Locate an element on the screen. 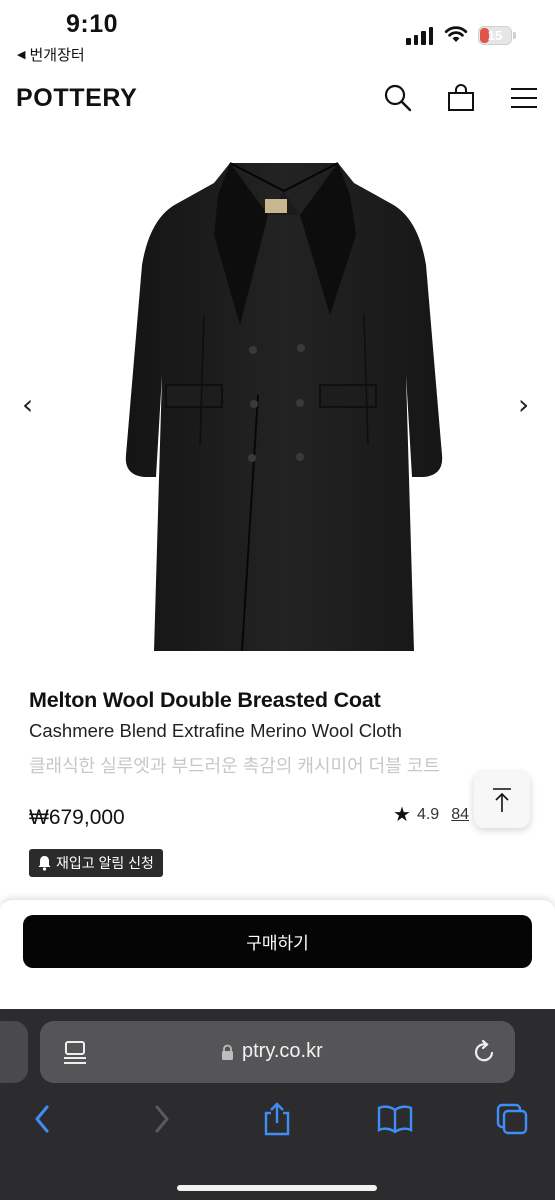 Image resolution: width=555 pixels, height=1200 pixels. menu-icon is located at coordinates (524, 98).